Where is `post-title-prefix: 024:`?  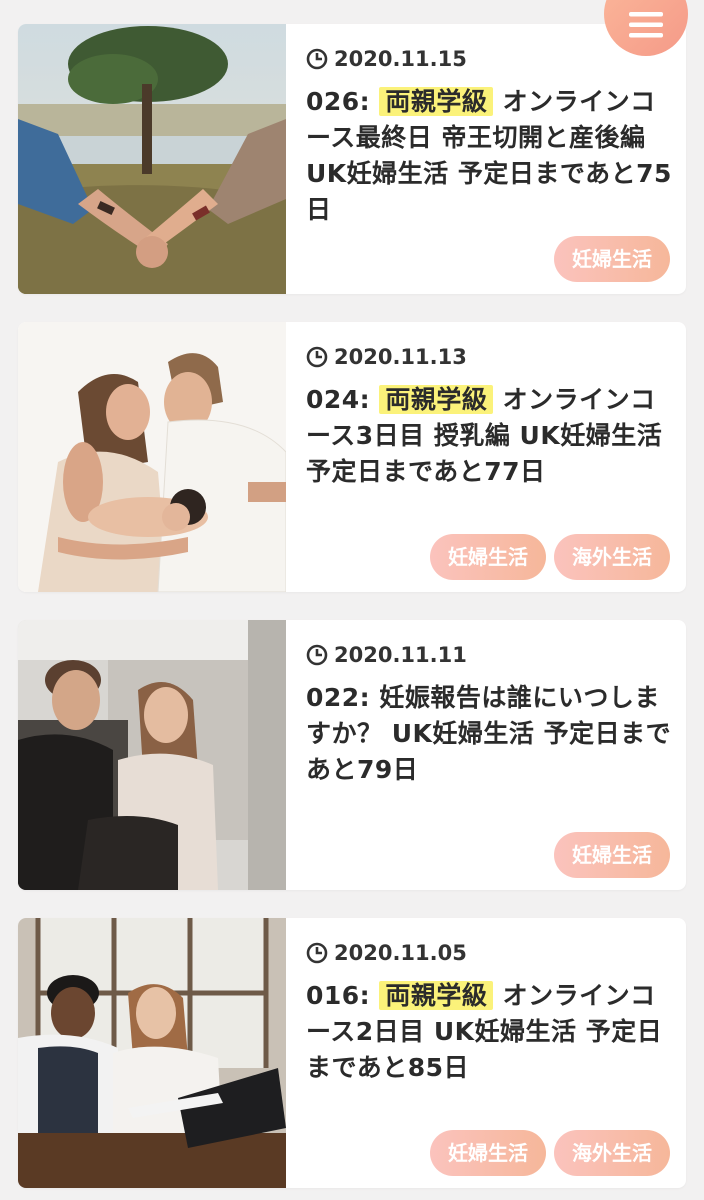 post-title-prefix: 024: is located at coordinates (343, 399).